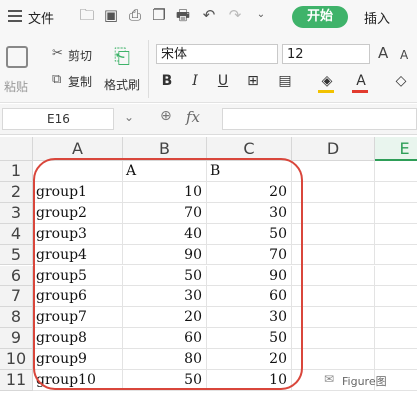 Image resolution: width=417 pixels, height=401 pixels. I want to click on table-cell: group9, so click(78, 359).